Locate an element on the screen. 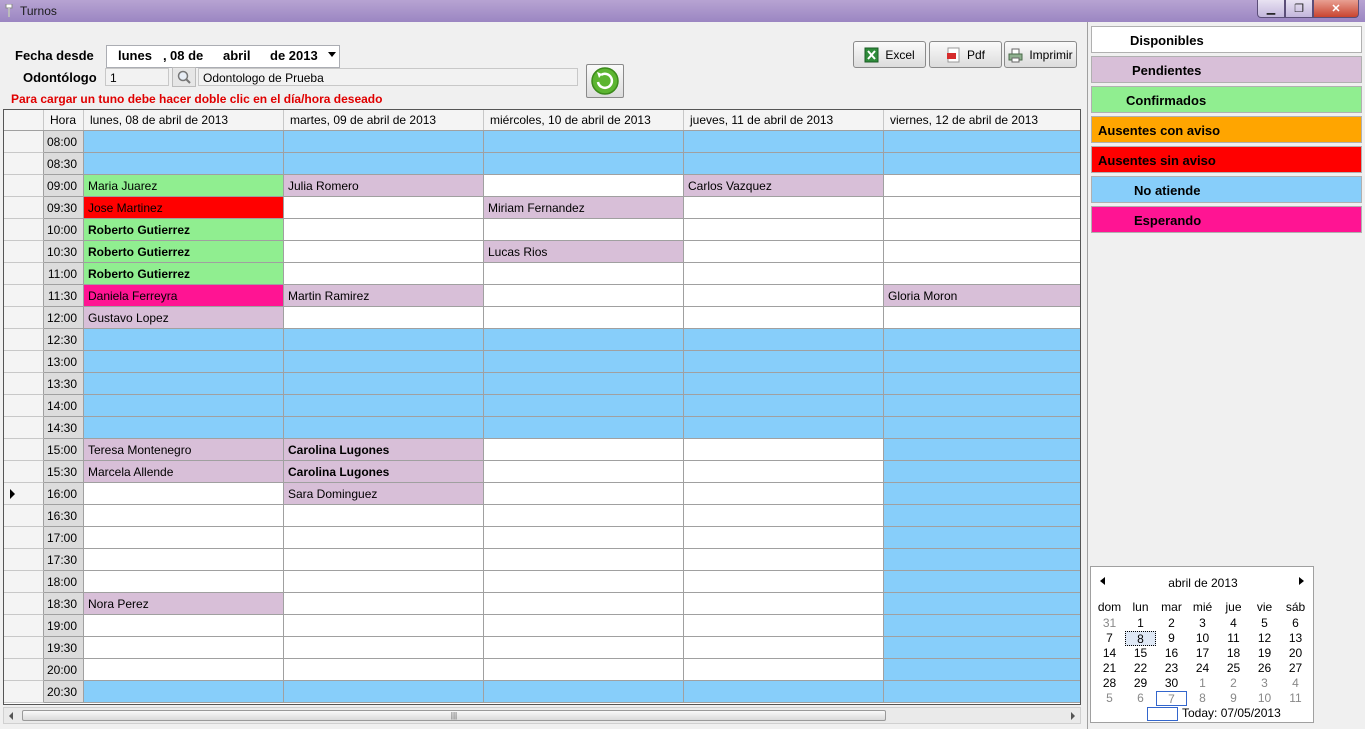 The image size is (1365, 729). excel-button: Excel is located at coordinates (889, 54).